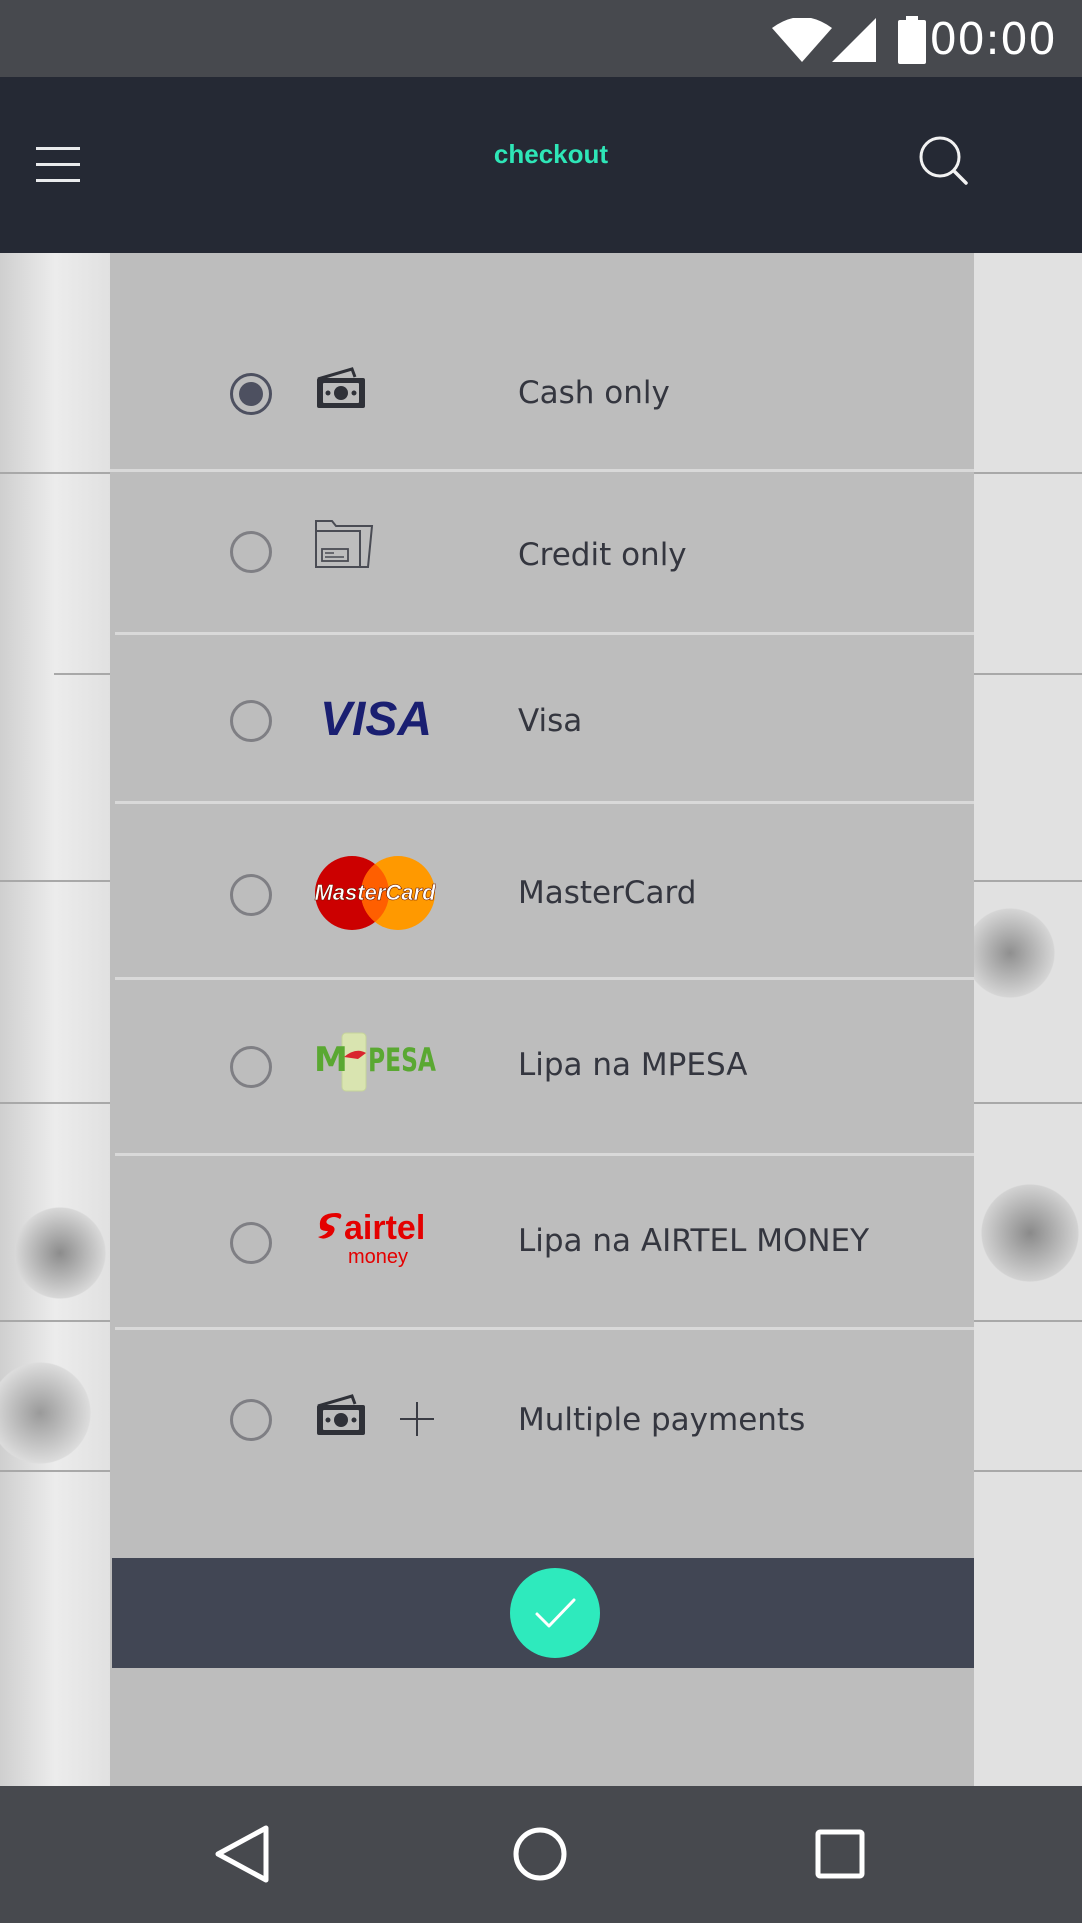 This screenshot has height=1923, width=1082. I want to click on confirm-bar, so click(543, 1613).